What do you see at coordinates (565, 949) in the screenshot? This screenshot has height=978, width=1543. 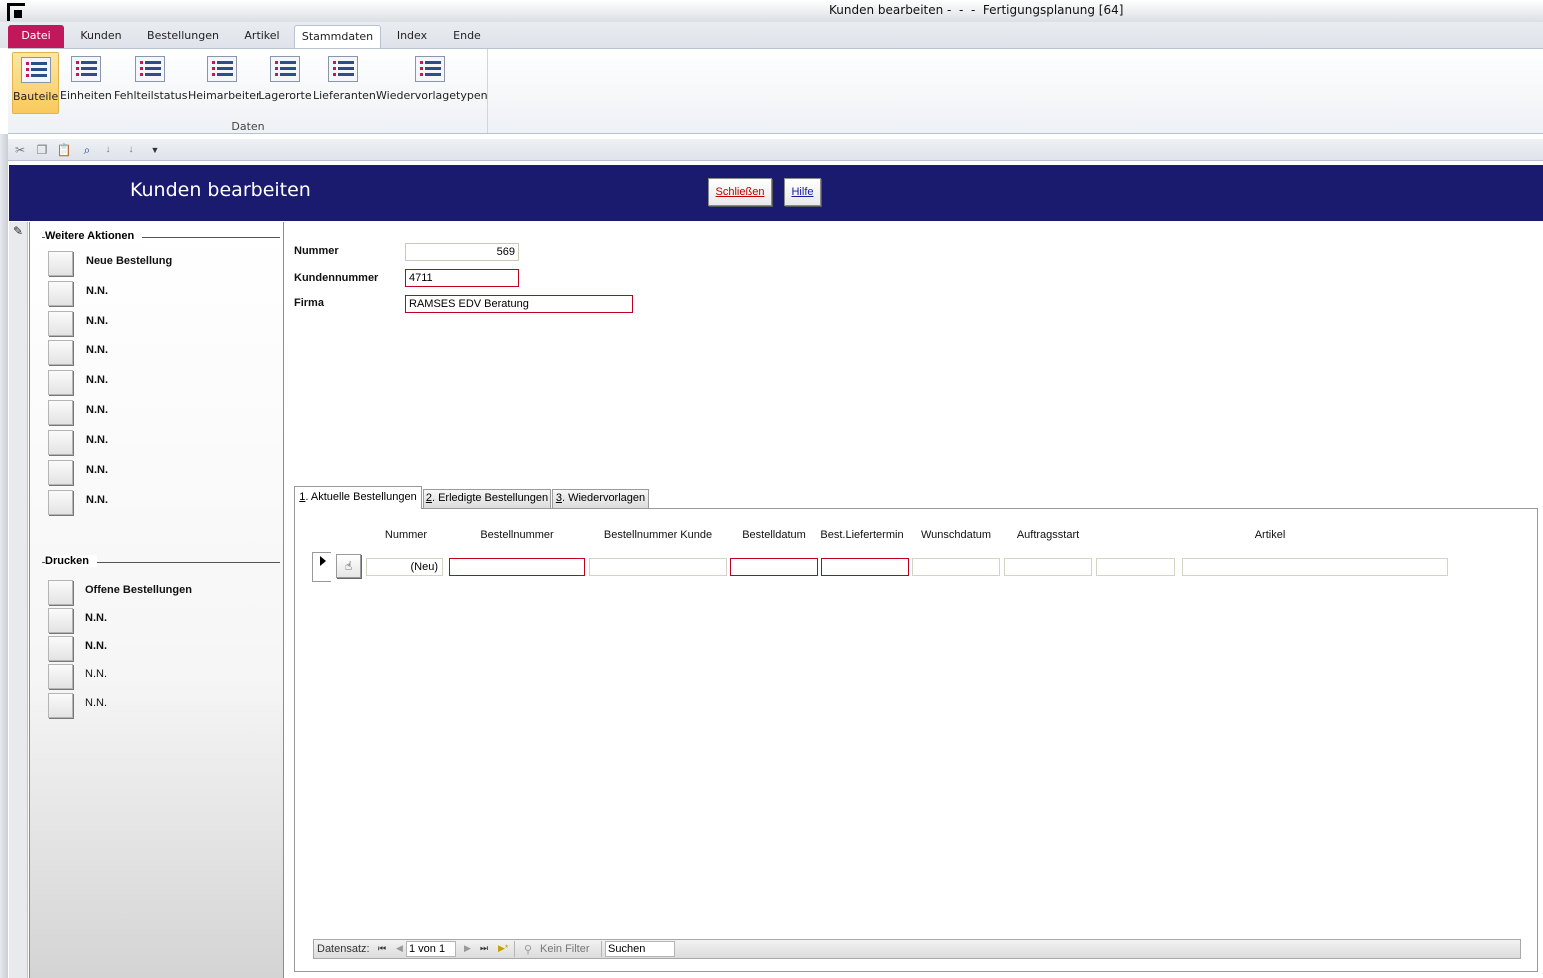 I see `filter-status: Kein Filter` at bounding box center [565, 949].